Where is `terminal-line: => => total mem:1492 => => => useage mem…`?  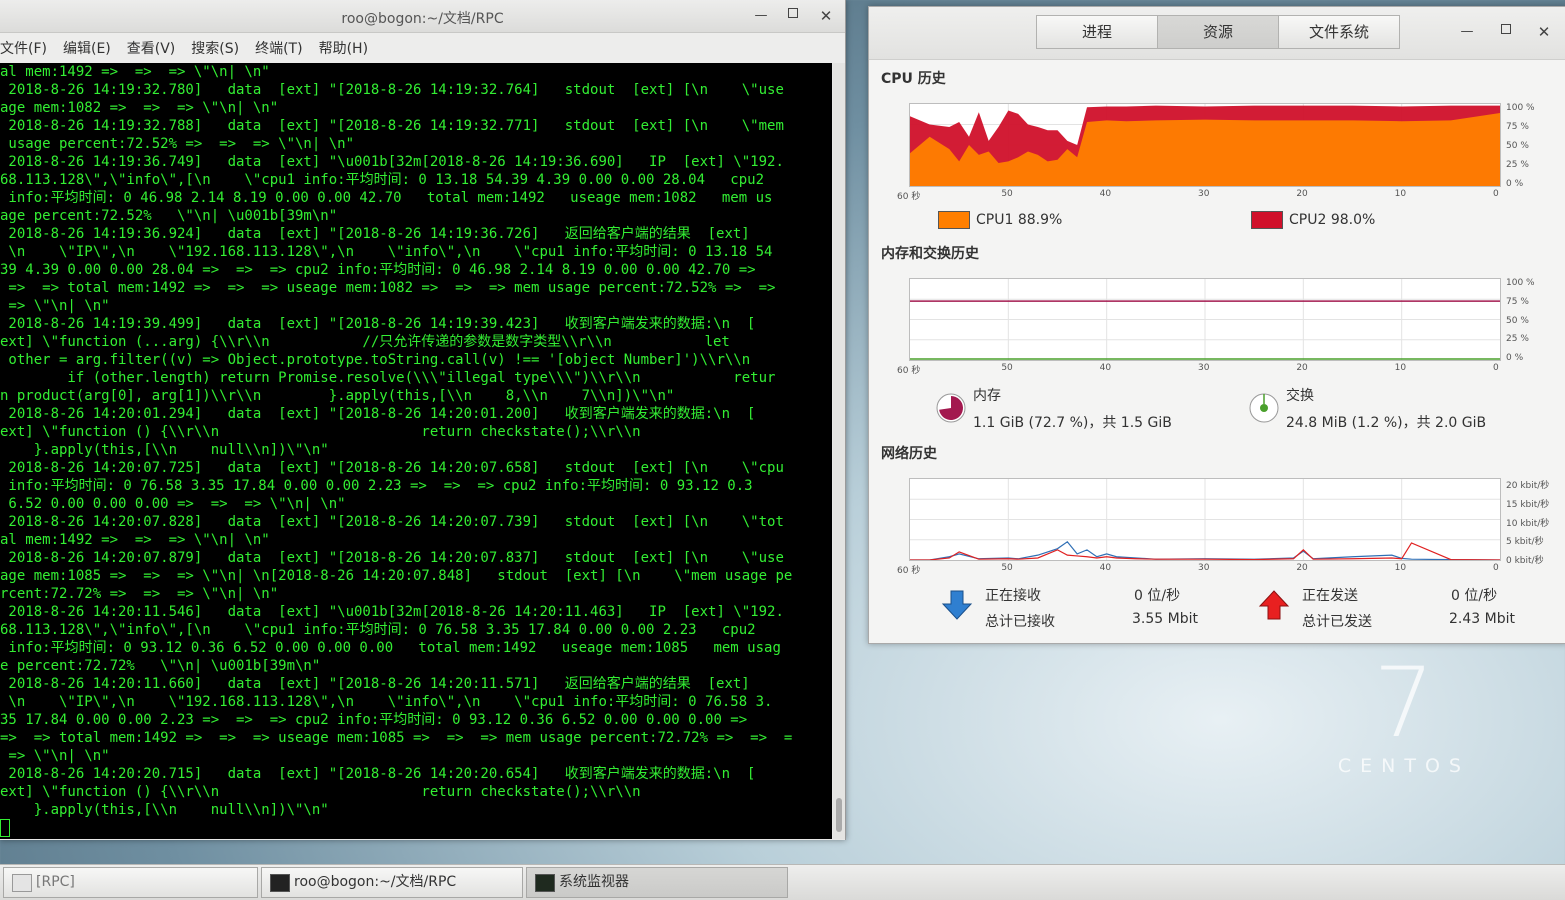
terminal-line: => => total mem:1492 => => => useage mem… is located at coordinates (388, 288).